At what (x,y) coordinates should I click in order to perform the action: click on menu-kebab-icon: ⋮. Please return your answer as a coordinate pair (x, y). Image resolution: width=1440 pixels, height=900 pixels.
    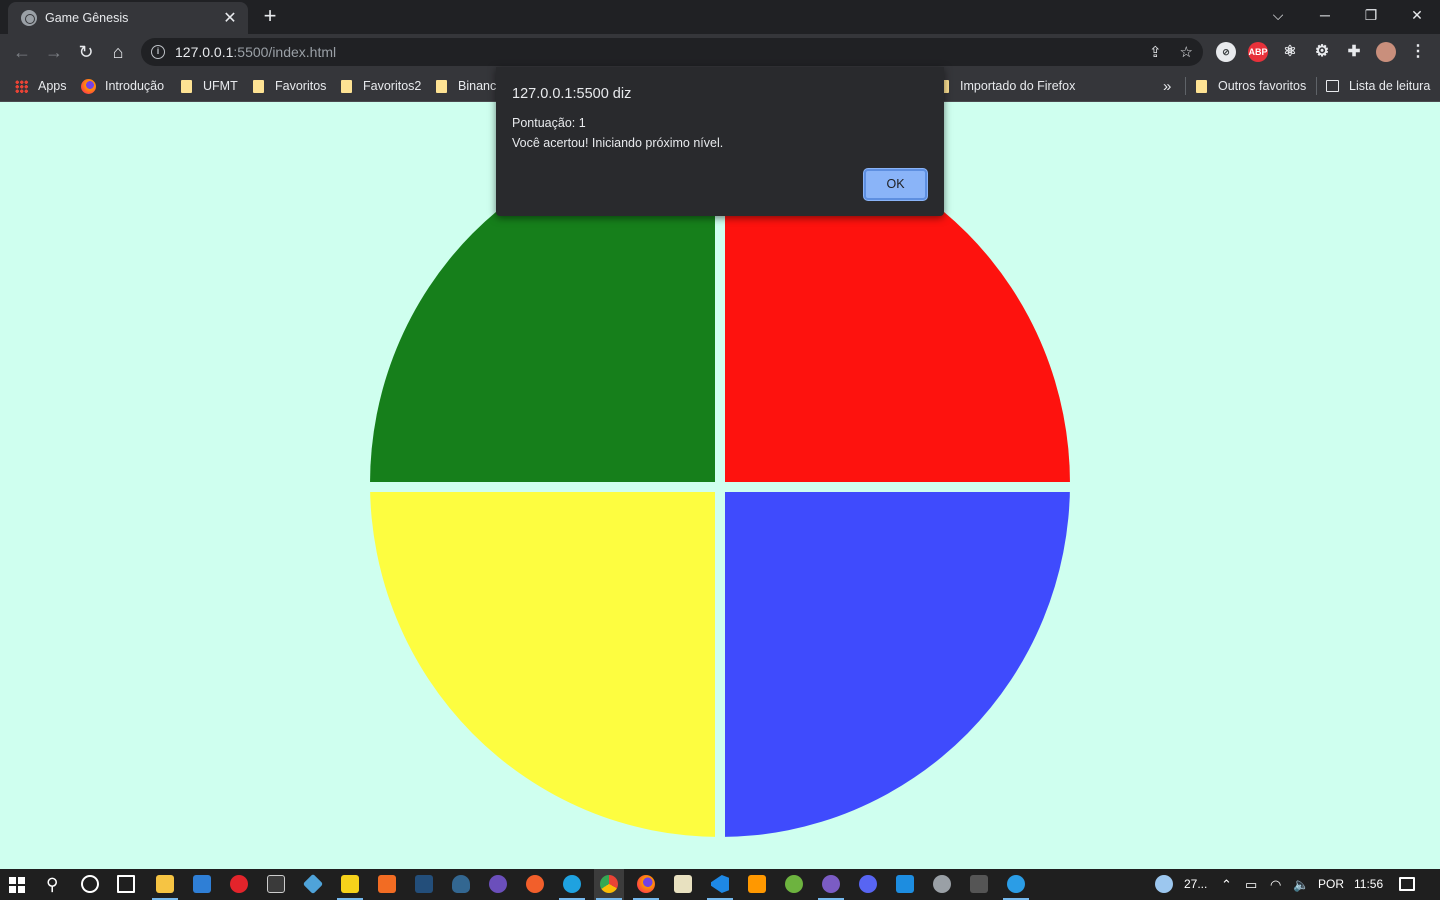
    Looking at the image, I should click on (1418, 52).